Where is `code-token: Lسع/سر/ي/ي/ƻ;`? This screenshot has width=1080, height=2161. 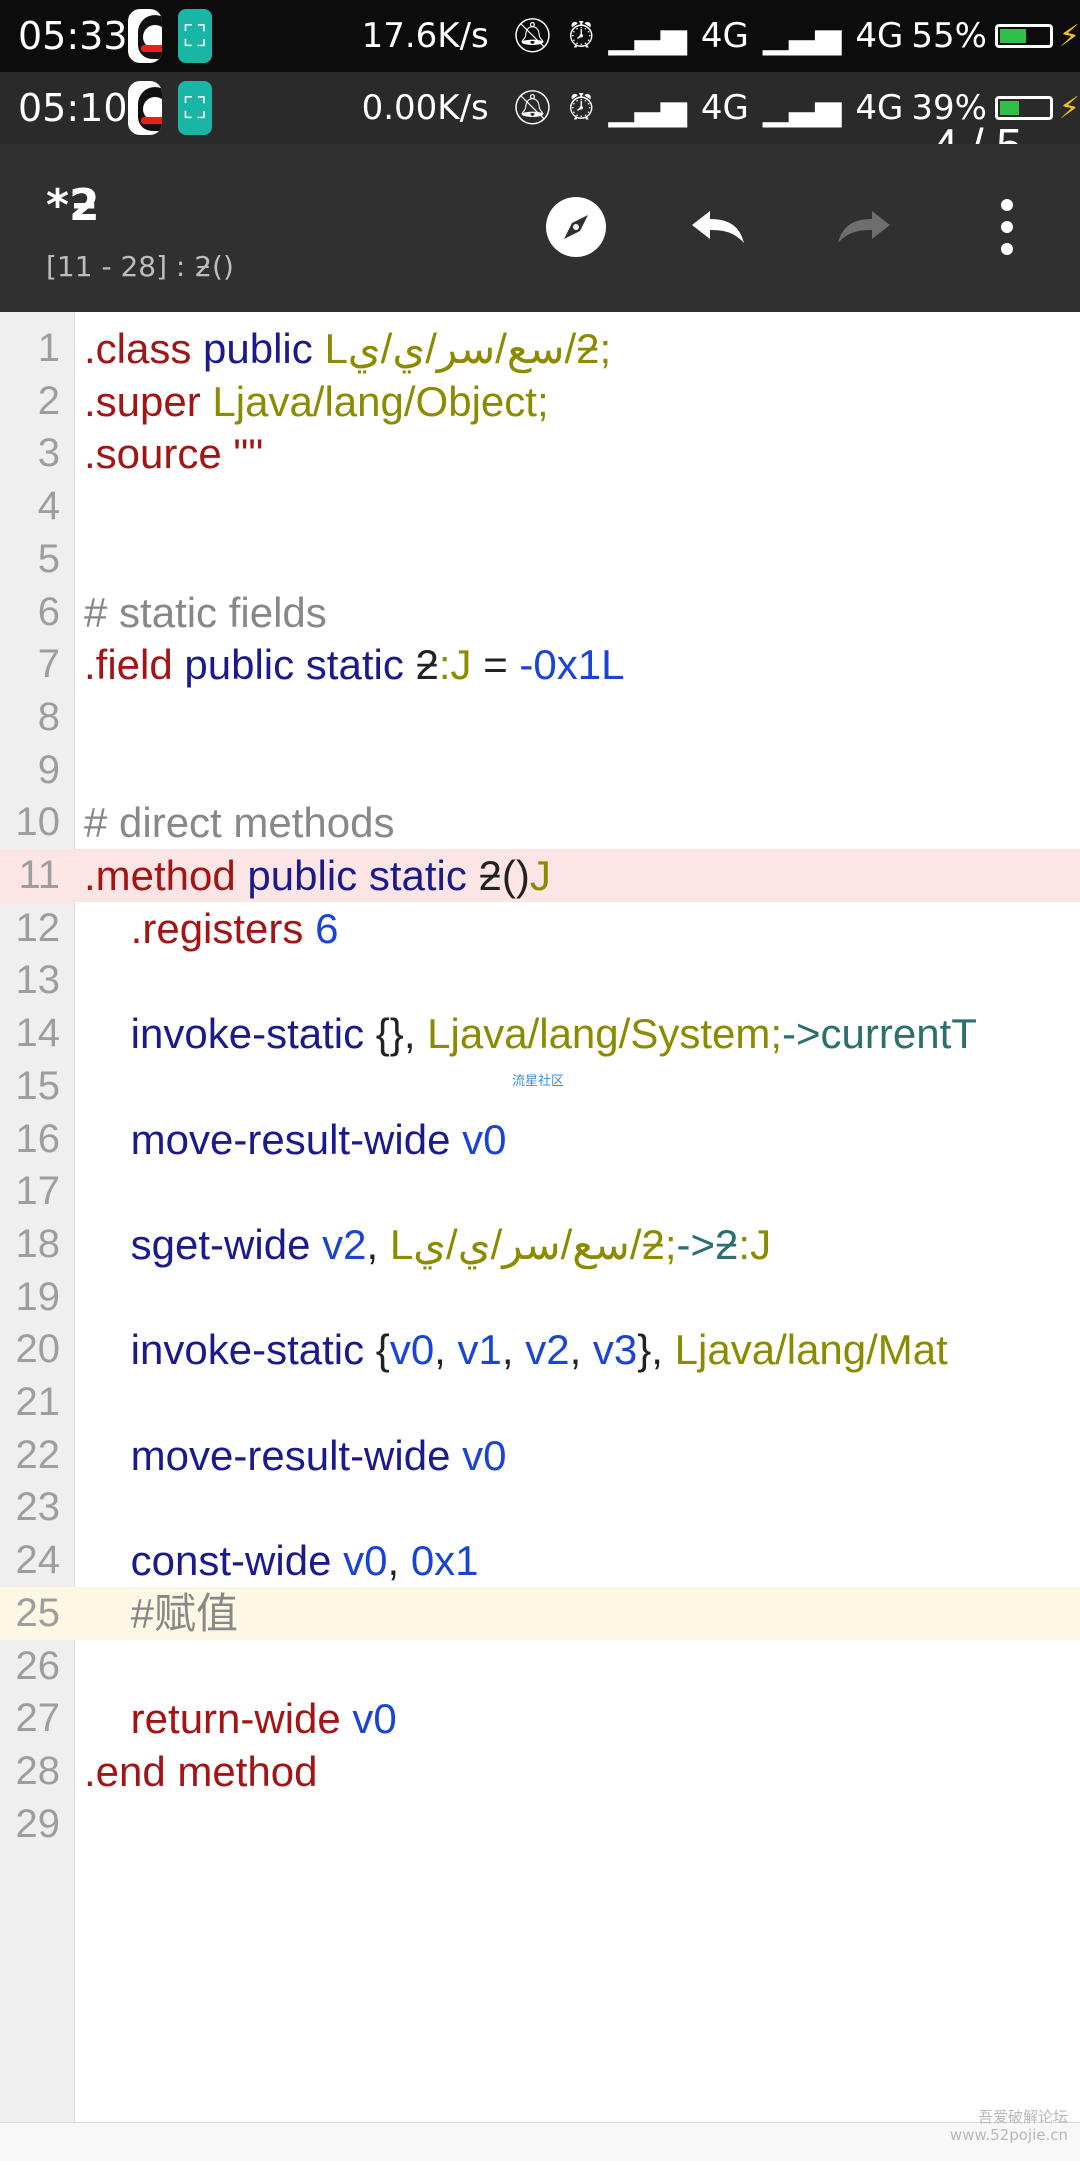
code-token: Lسع/سر/ي/ي/ƻ; is located at coordinates (533, 1244).